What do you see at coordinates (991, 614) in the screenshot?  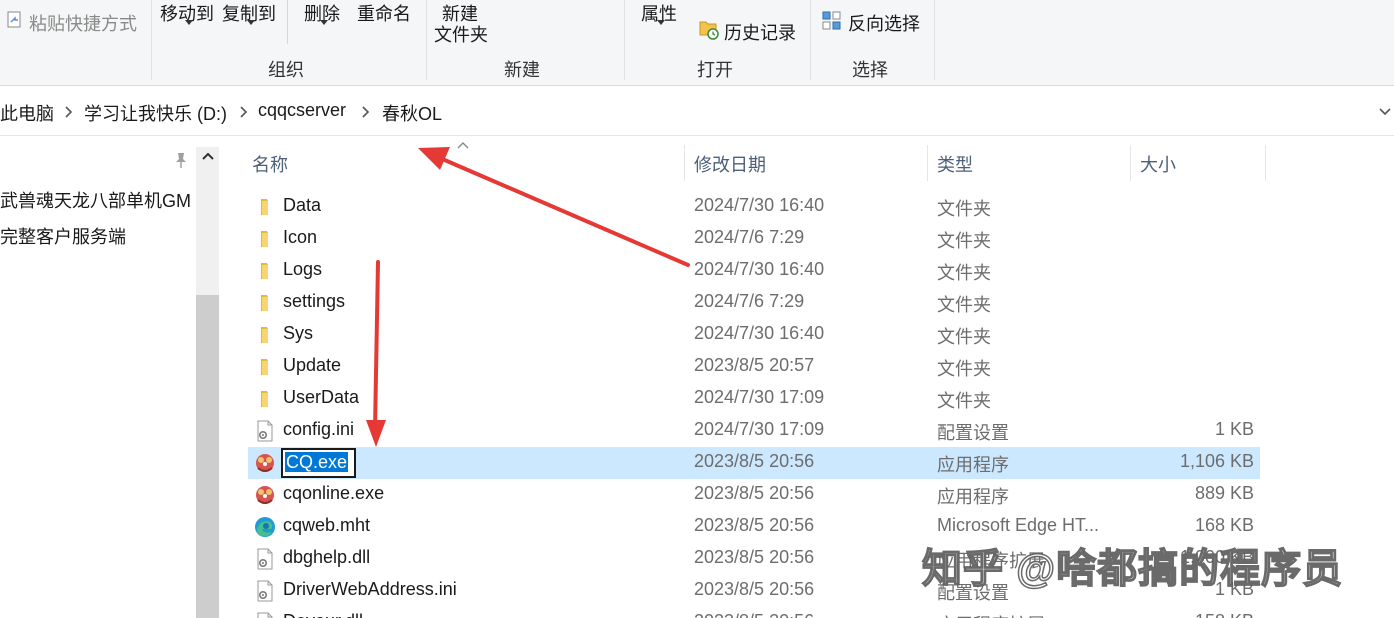 I see `file-type: 应用程序扩展` at bounding box center [991, 614].